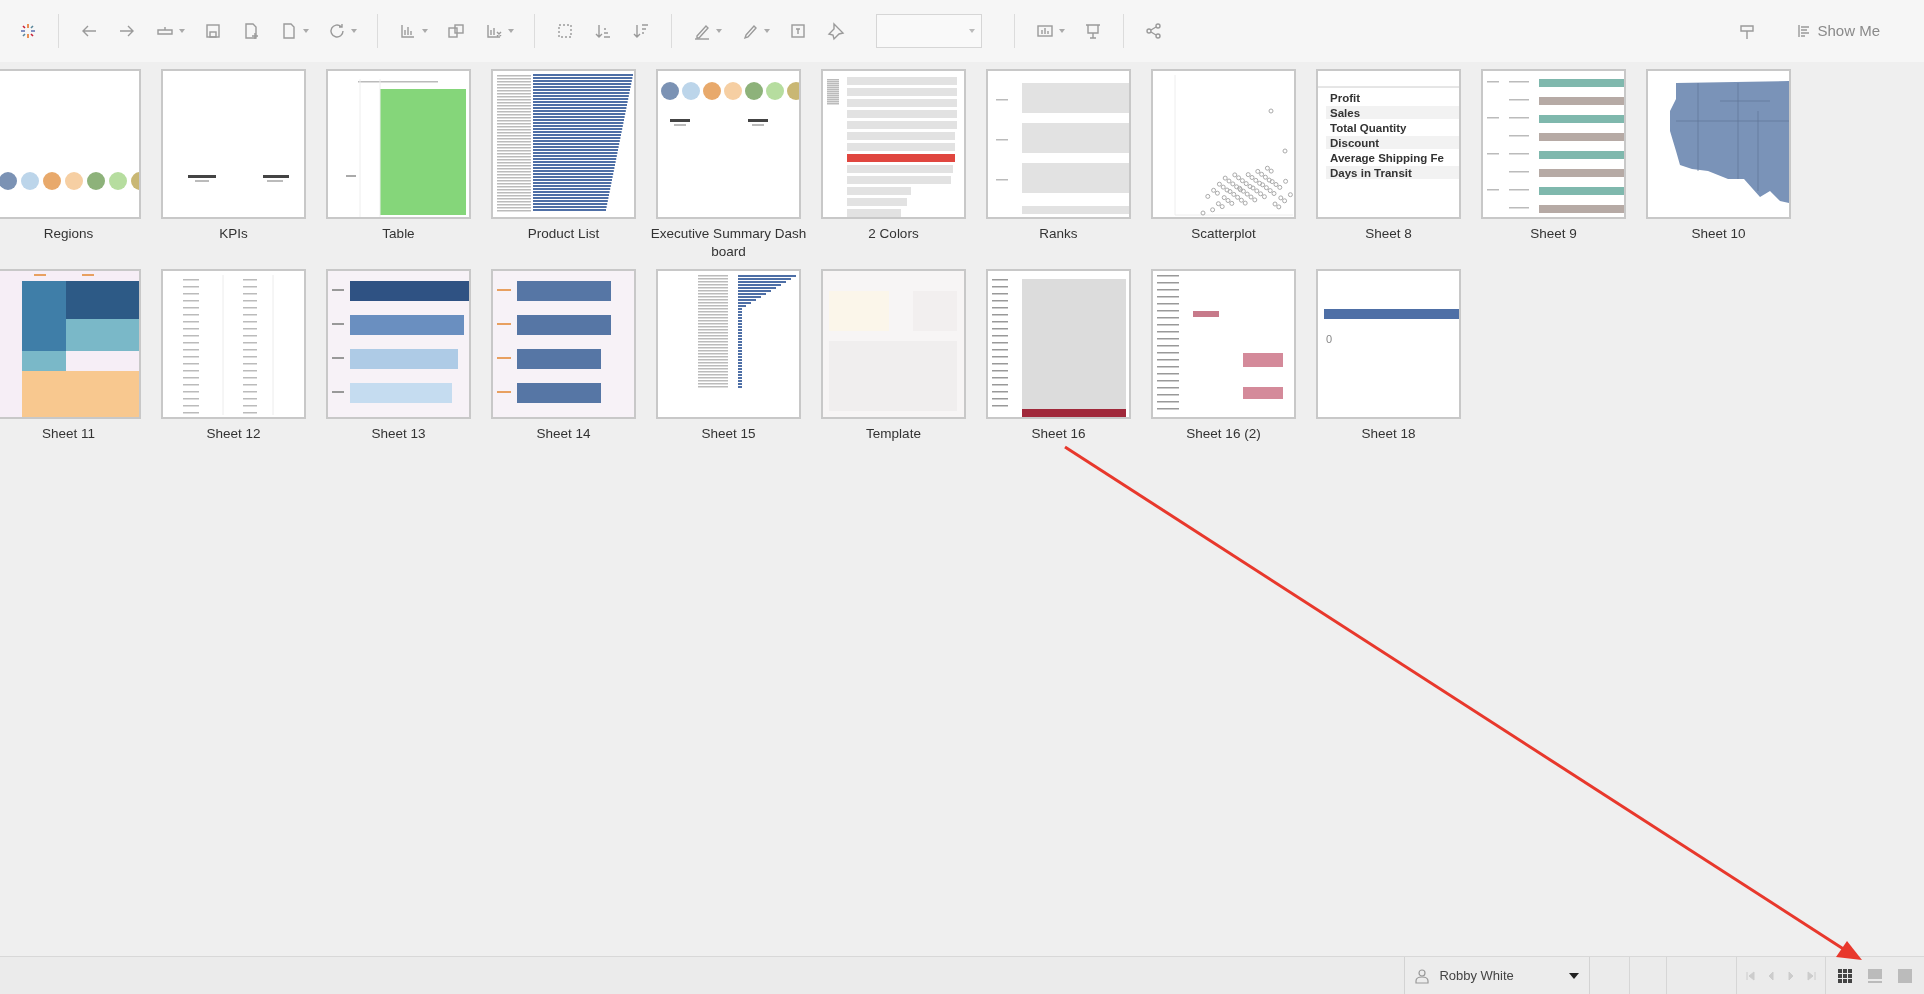 The image size is (1924, 994). What do you see at coordinates (893, 434) in the screenshot?
I see `sheet-name: Template` at bounding box center [893, 434].